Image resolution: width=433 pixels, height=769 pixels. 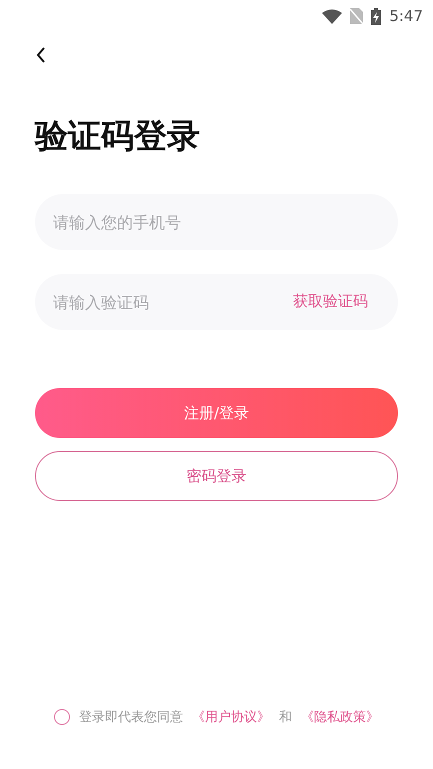 What do you see at coordinates (216, 413) in the screenshot?
I see `register-login-button: 注册/登录` at bounding box center [216, 413].